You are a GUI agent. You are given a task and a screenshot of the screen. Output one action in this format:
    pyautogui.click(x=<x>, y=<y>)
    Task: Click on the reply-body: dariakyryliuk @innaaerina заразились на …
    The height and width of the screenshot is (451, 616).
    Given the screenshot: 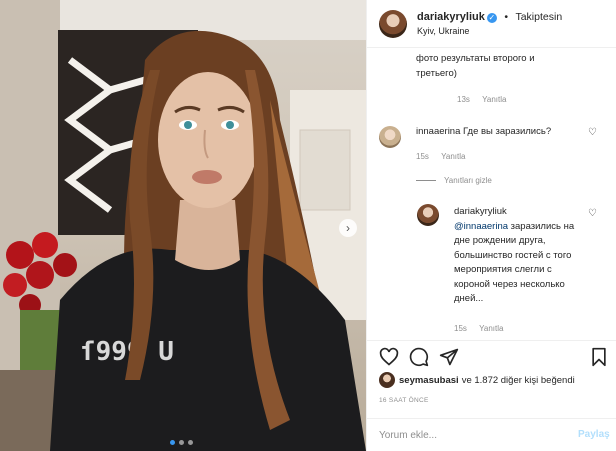 What is the action you would take?
    pyautogui.click(x=518, y=256)
    